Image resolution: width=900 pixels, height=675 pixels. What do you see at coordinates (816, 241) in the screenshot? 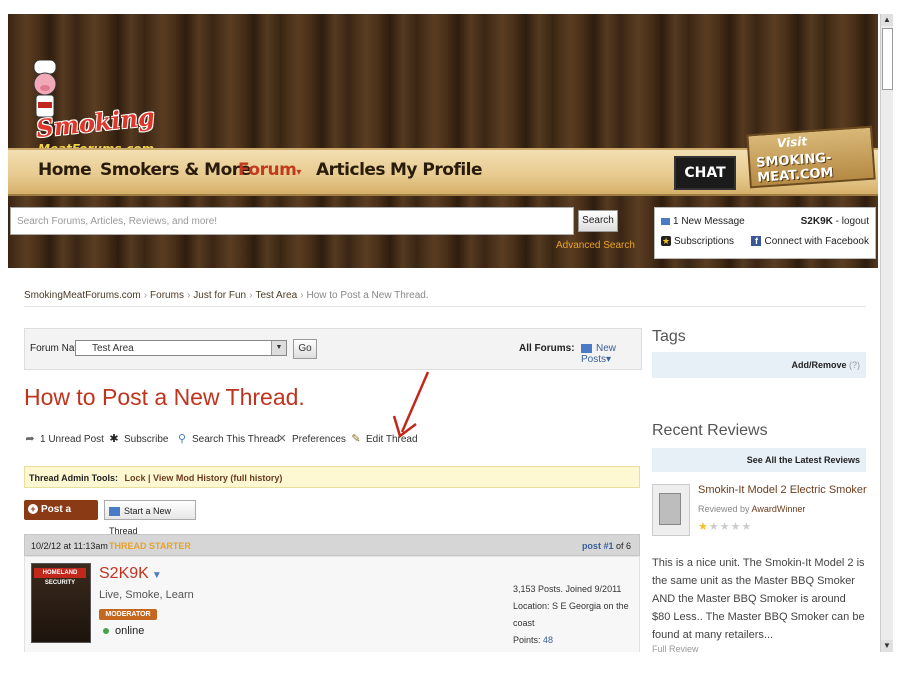
I see `connect-facebook-label: Connect with Facebook` at bounding box center [816, 241].